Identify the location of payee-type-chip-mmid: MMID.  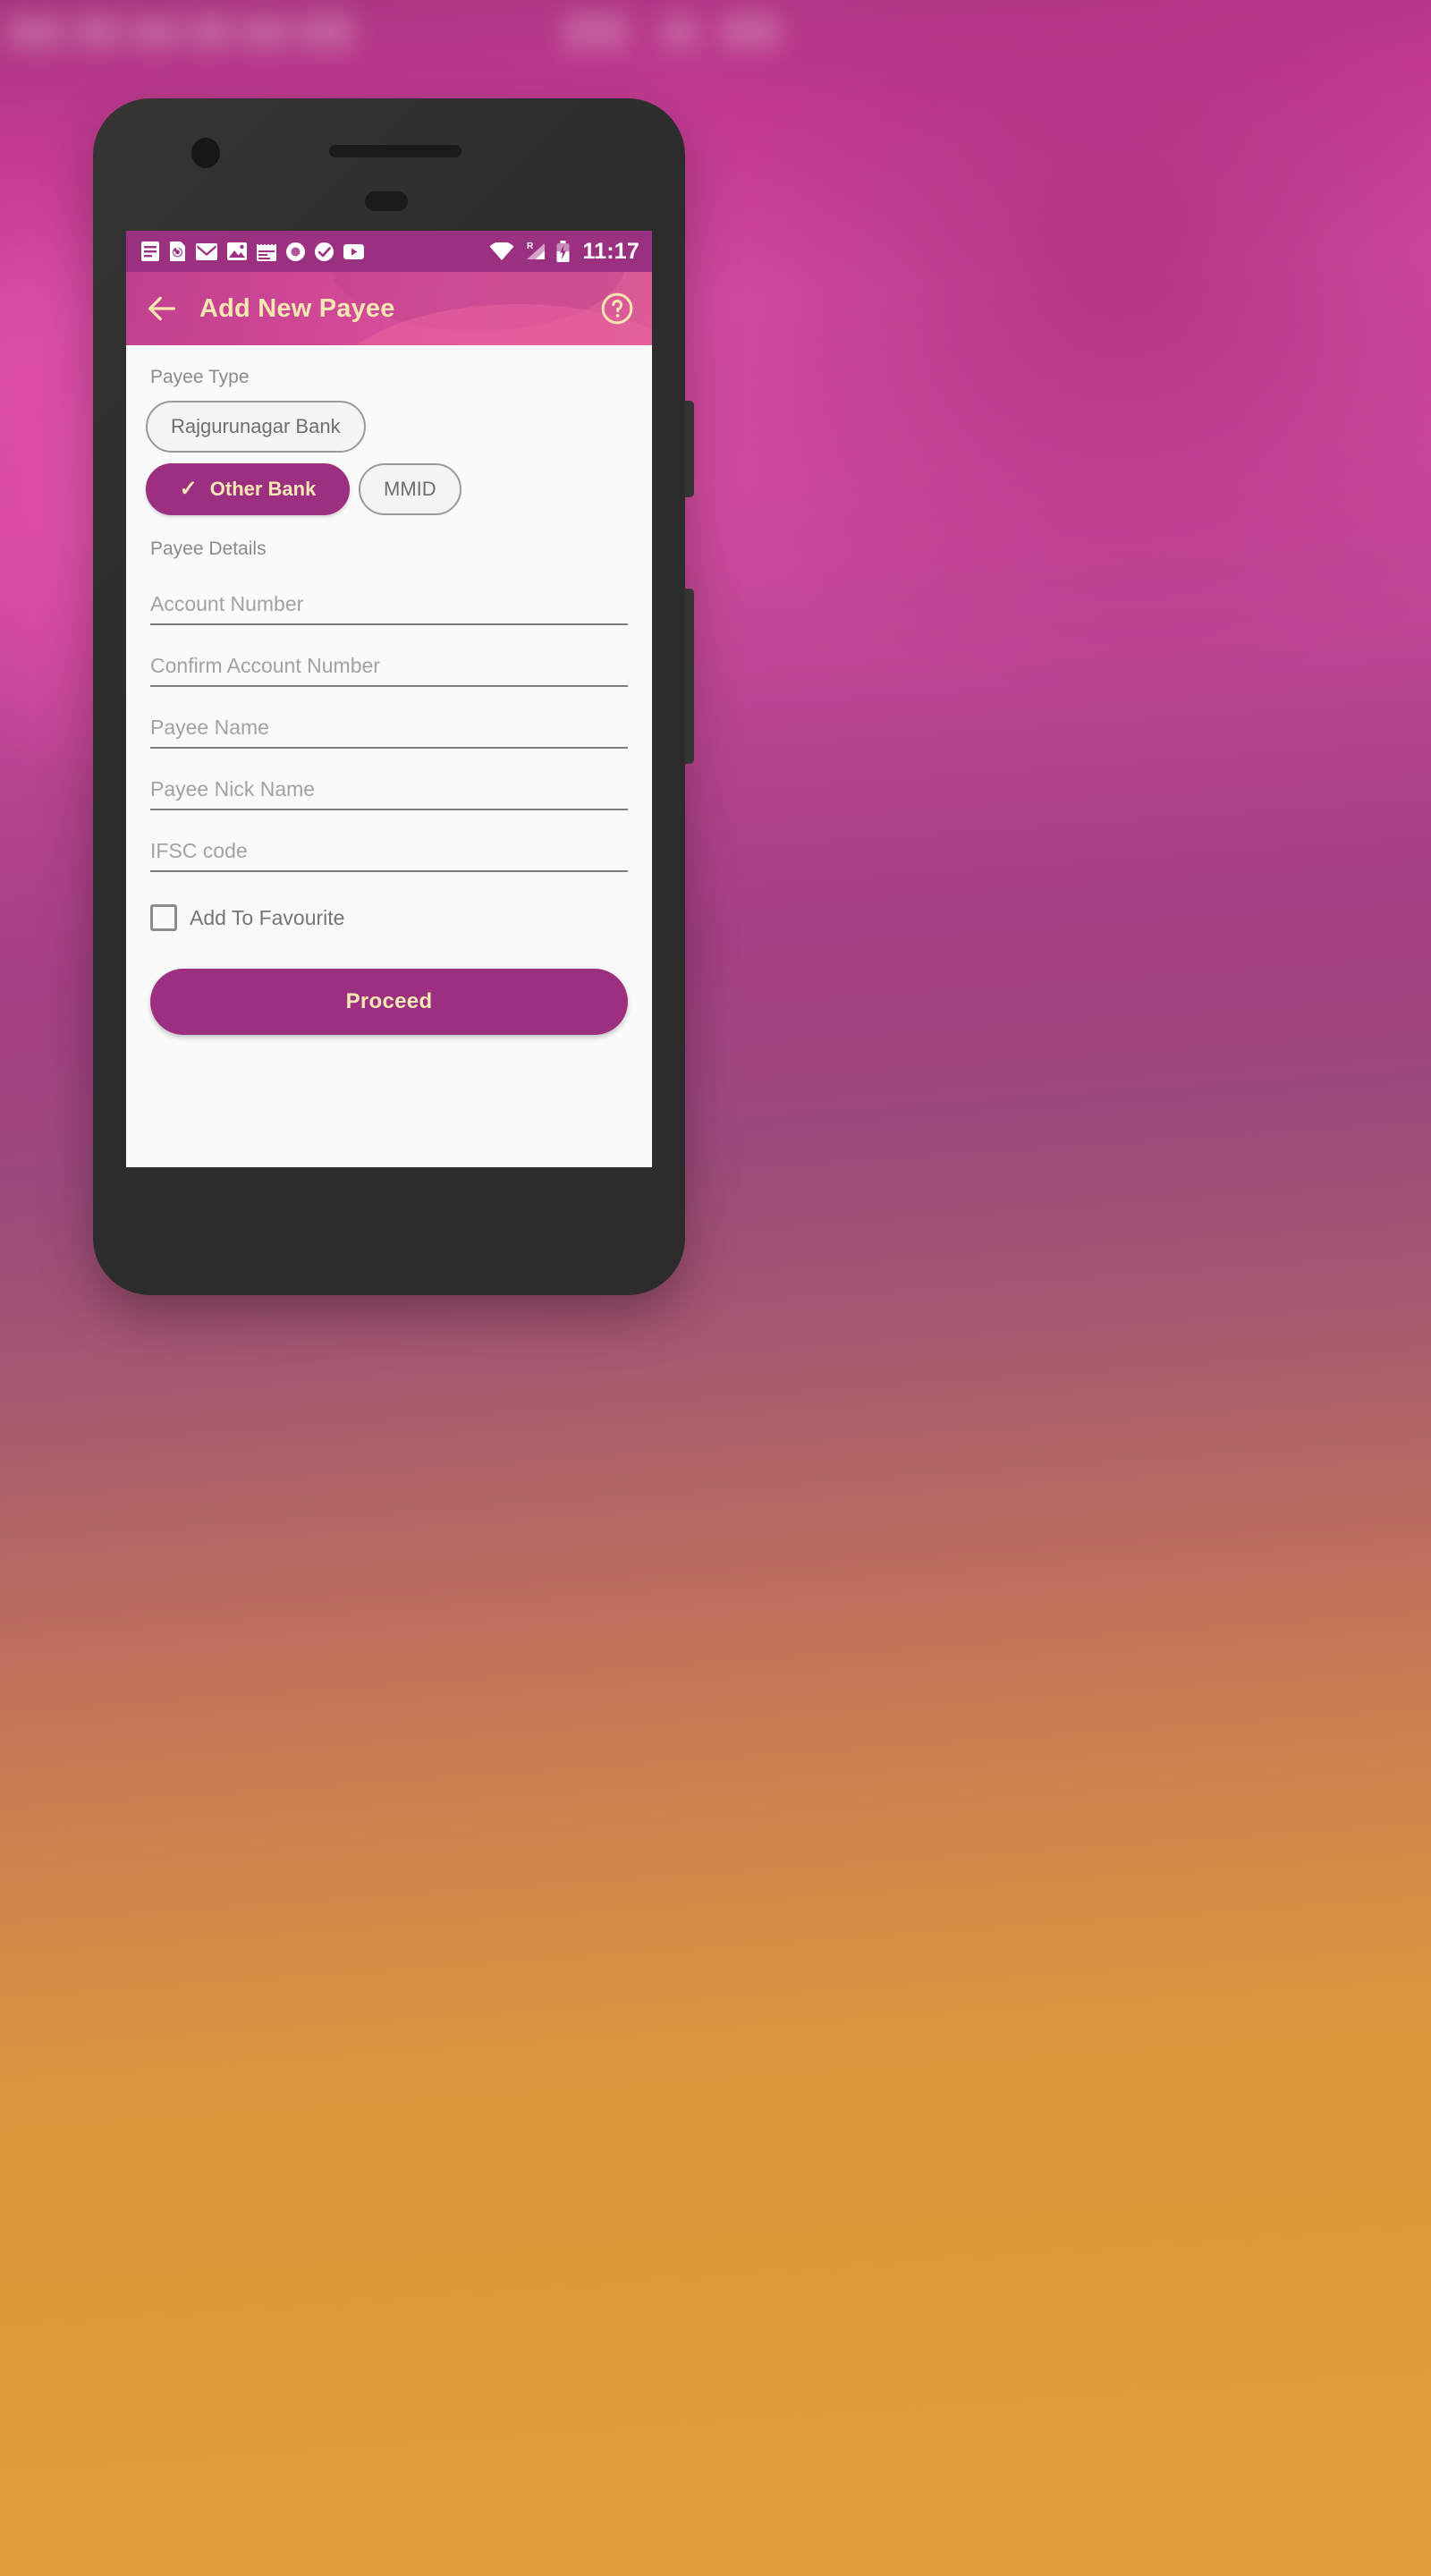
(410, 489).